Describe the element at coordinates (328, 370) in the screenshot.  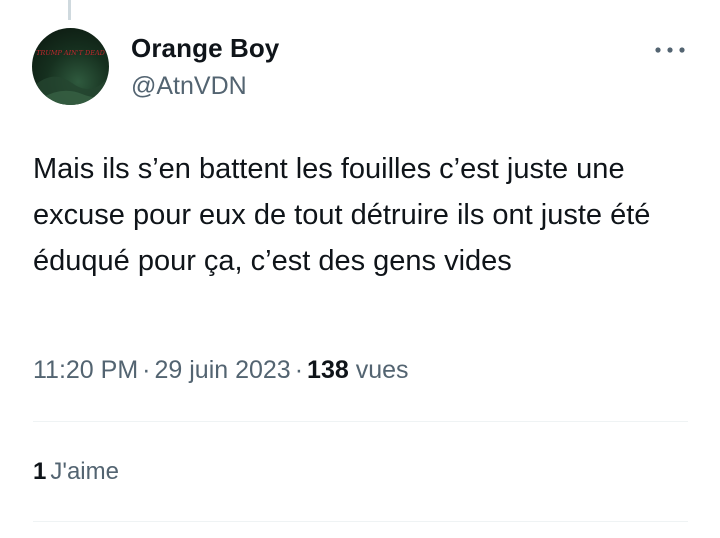
I see `views-count: 138` at that location.